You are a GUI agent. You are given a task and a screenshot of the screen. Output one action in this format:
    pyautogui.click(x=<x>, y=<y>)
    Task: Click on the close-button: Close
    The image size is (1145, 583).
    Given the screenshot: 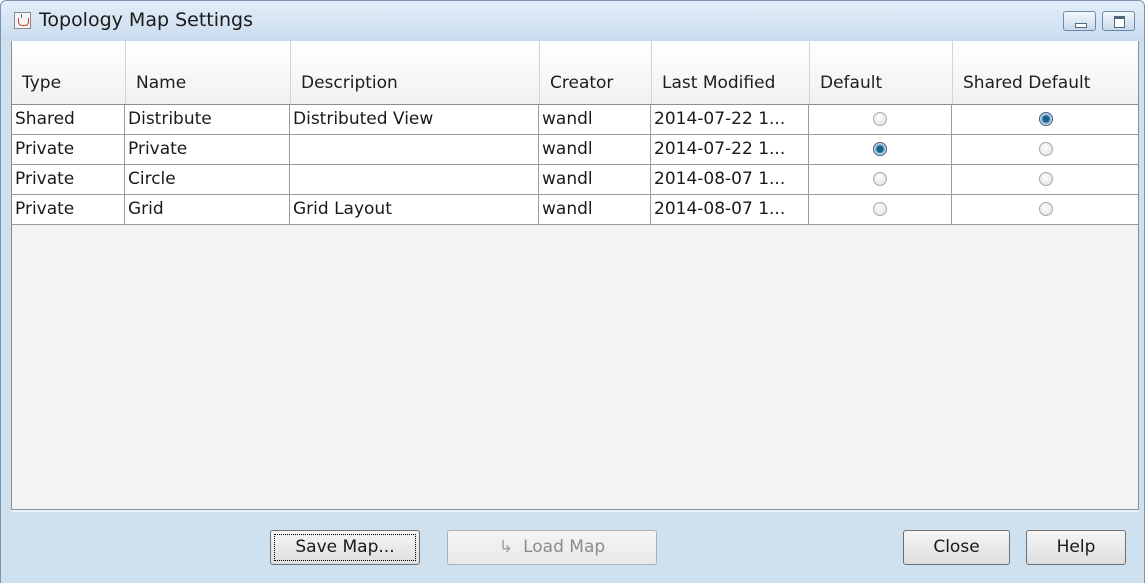 What is the action you would take?
    pyautogui.click(x=956, y=547)
    